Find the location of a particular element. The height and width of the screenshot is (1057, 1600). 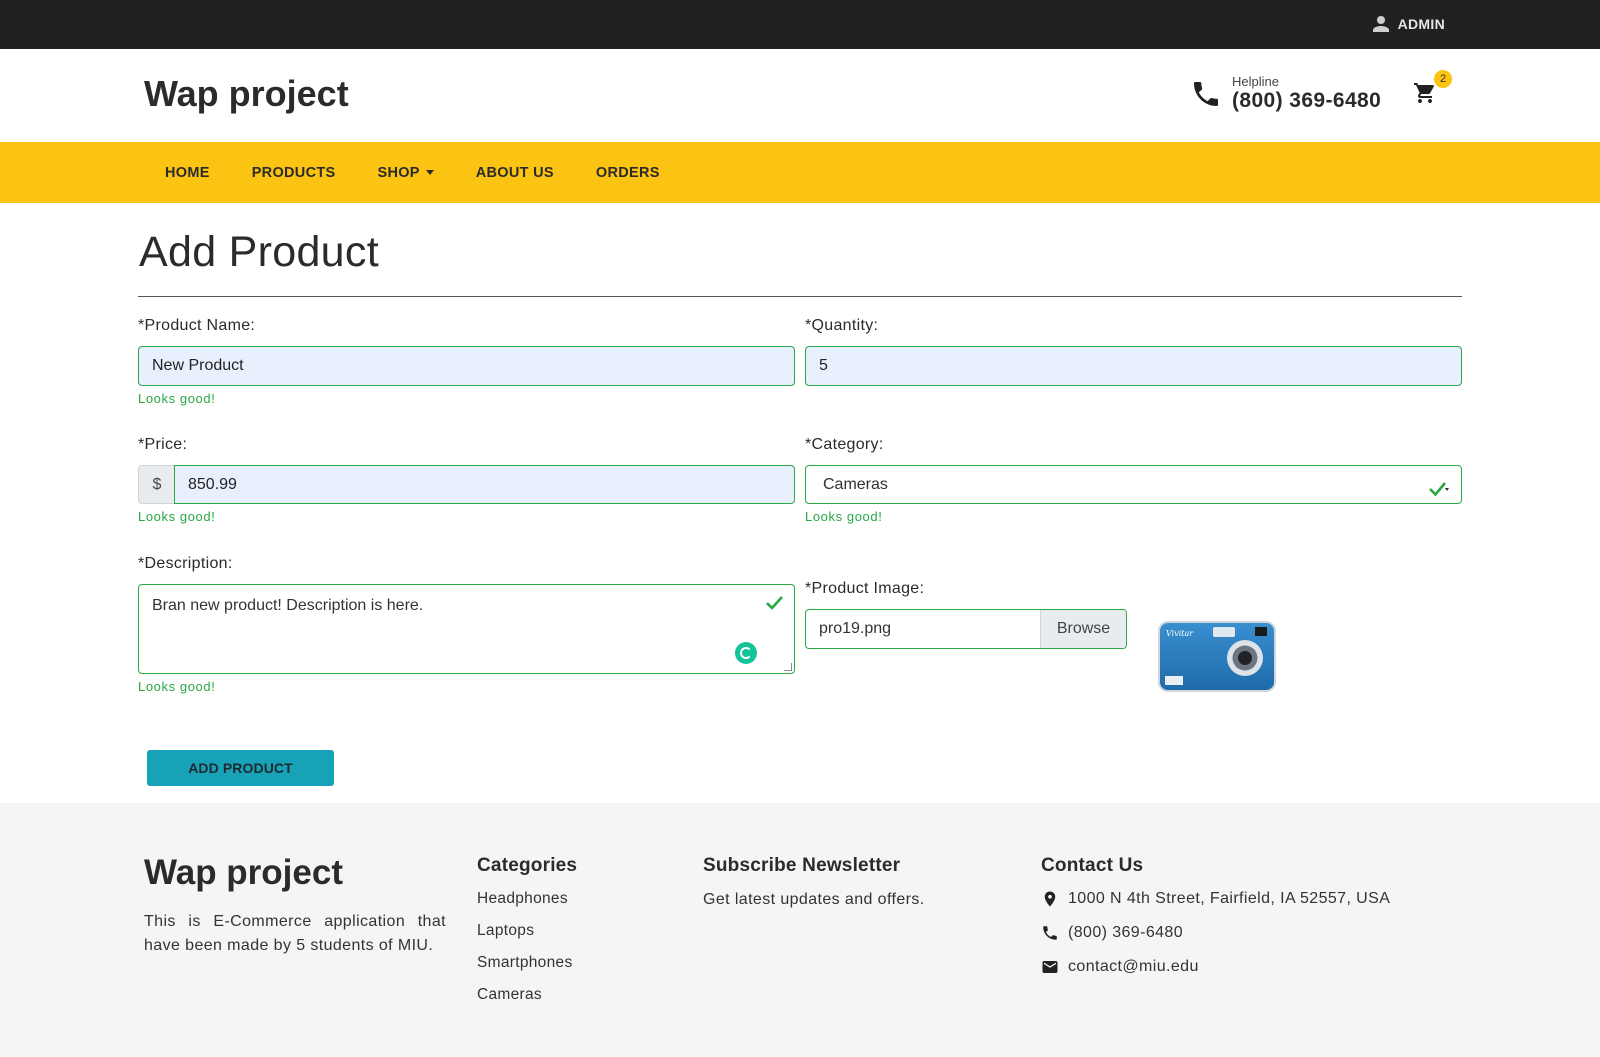

nav-item-label: ABOUT US is located at coordinates (514, 172).